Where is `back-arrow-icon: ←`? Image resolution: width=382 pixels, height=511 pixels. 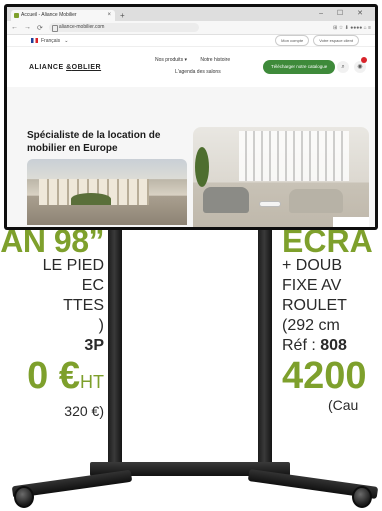 back-arrow-icon: ← is located at coordinates (14, 27).